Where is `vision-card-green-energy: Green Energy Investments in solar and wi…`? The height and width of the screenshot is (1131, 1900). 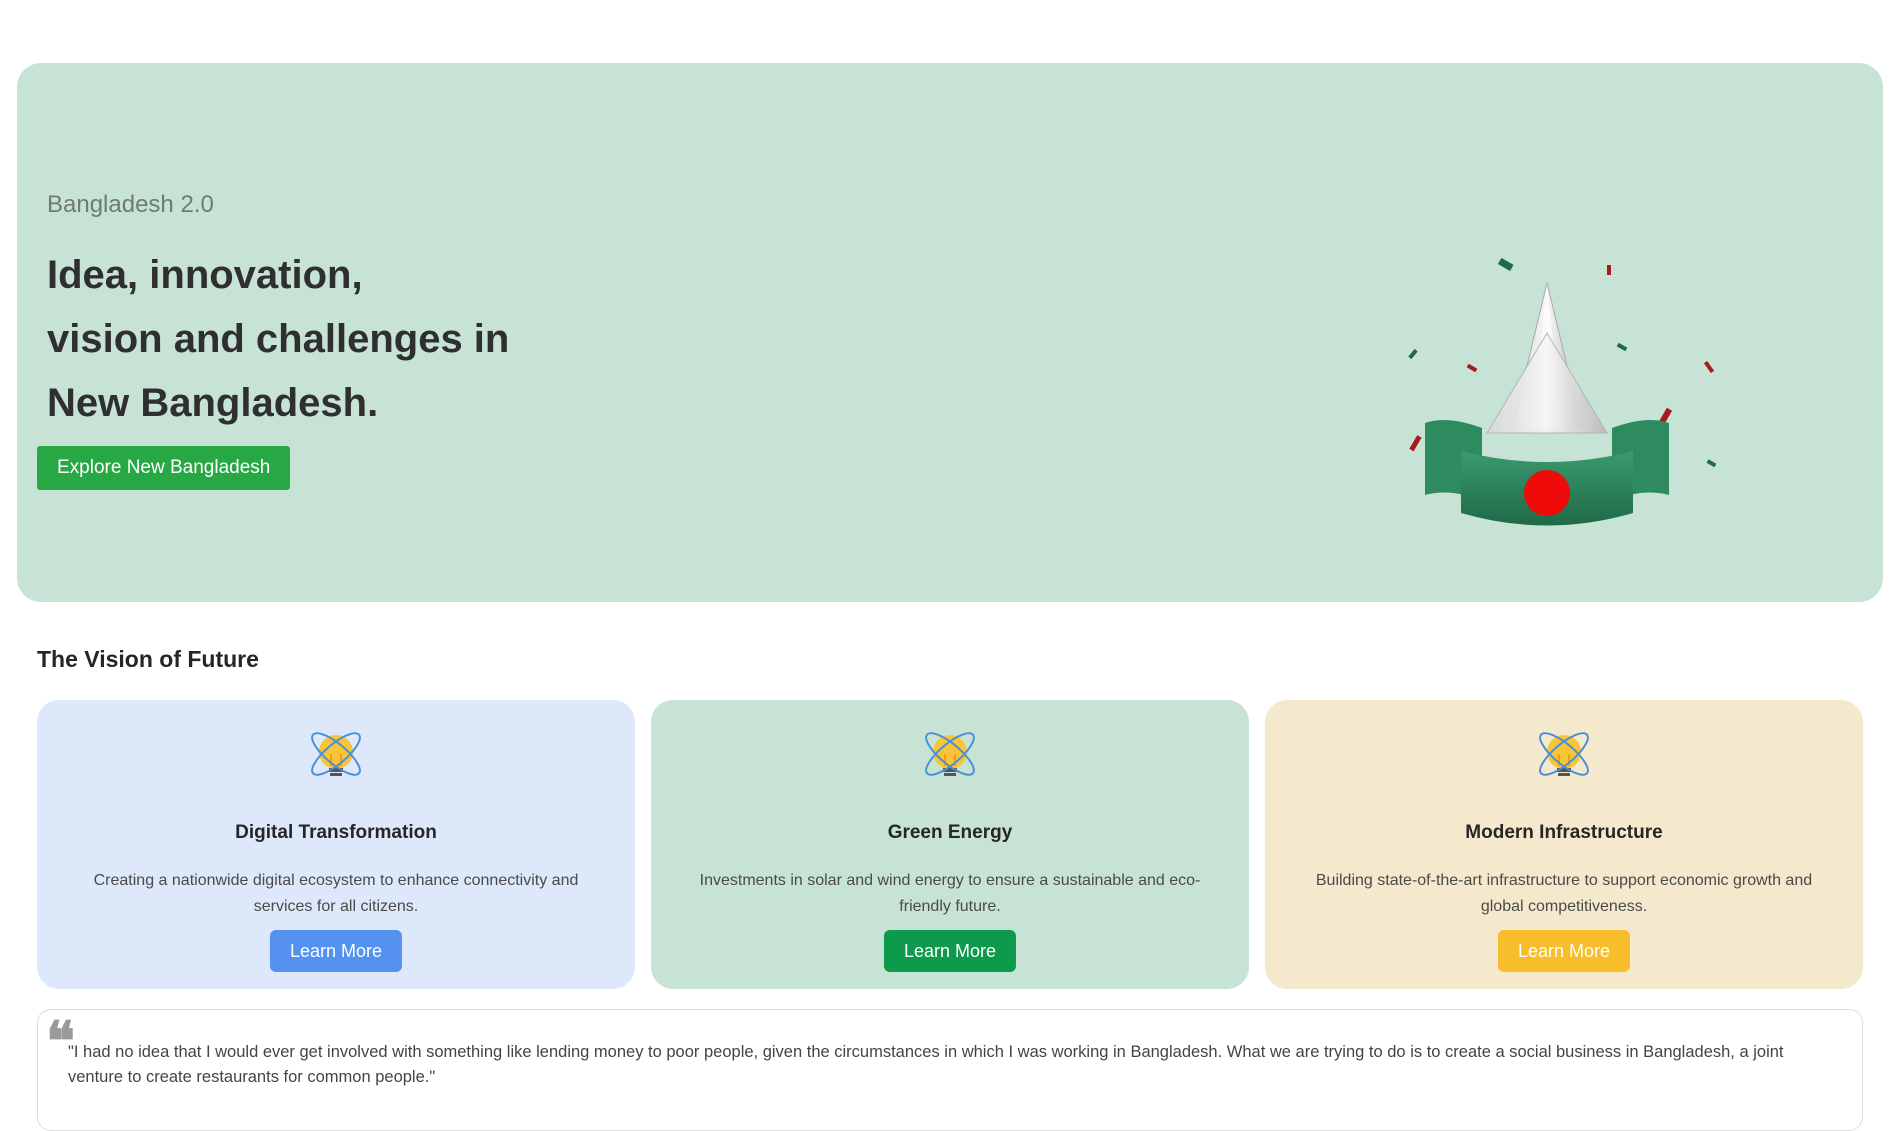
vision-card-green-energy: Green Energy Investments in solar and wi… is located at coordinates (950, 844).